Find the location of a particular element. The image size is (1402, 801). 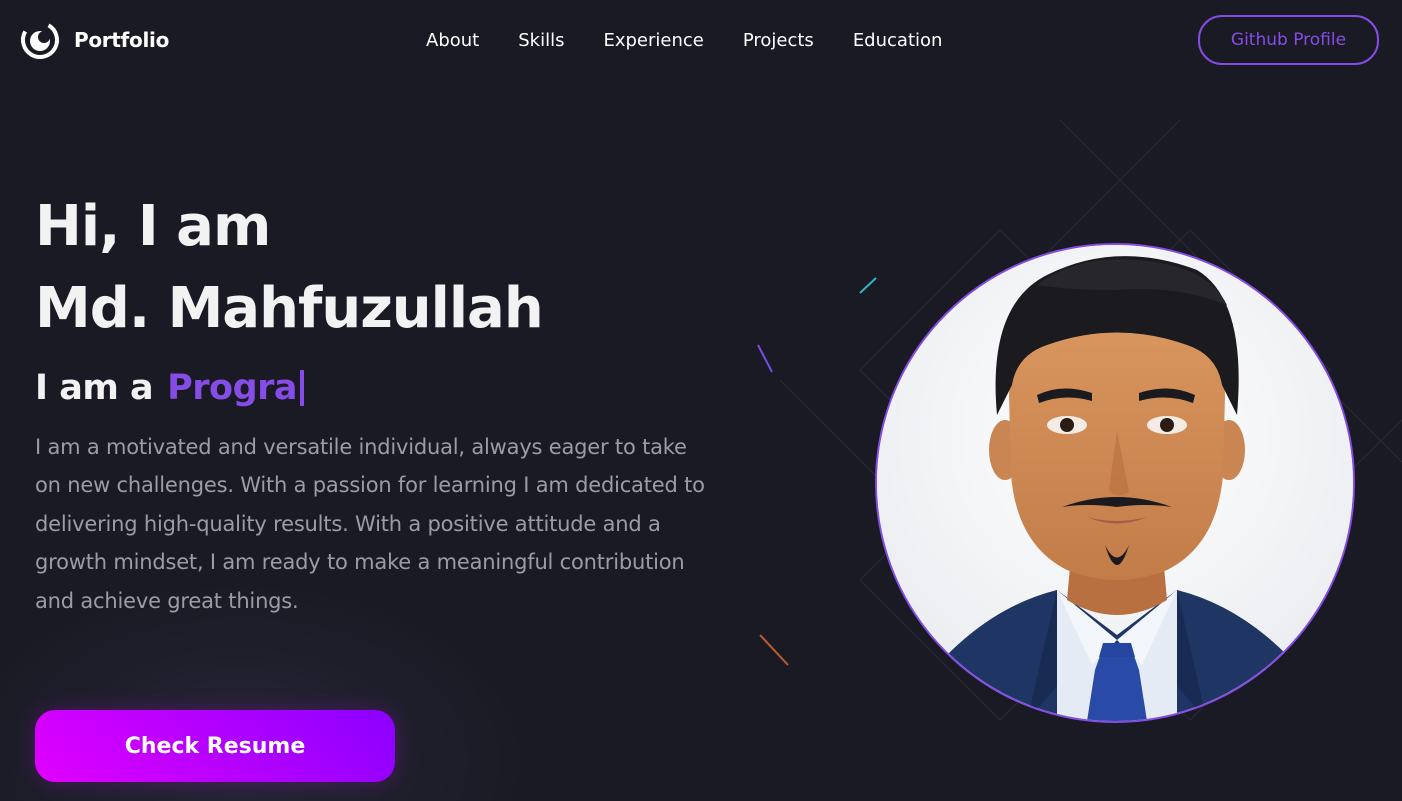

hero-greeting: Hi, I am is located at coordinates (153, 226).